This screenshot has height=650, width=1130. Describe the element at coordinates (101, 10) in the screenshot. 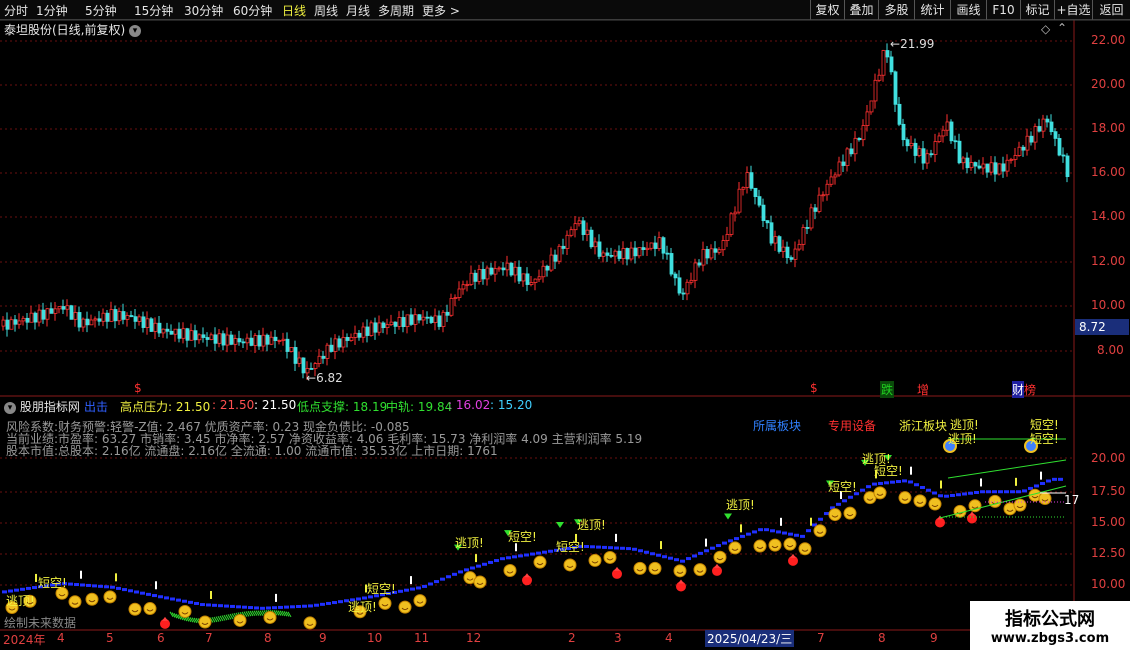

I see `period-tab-5min: 5分钟` at that location.